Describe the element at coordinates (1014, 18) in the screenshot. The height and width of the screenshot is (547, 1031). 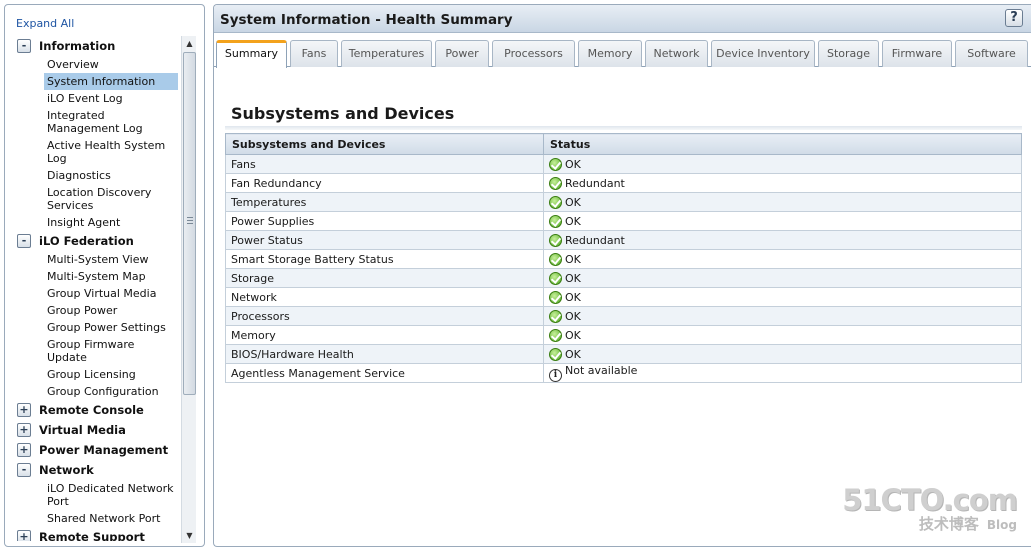
I see `help-button: ?` at that location.